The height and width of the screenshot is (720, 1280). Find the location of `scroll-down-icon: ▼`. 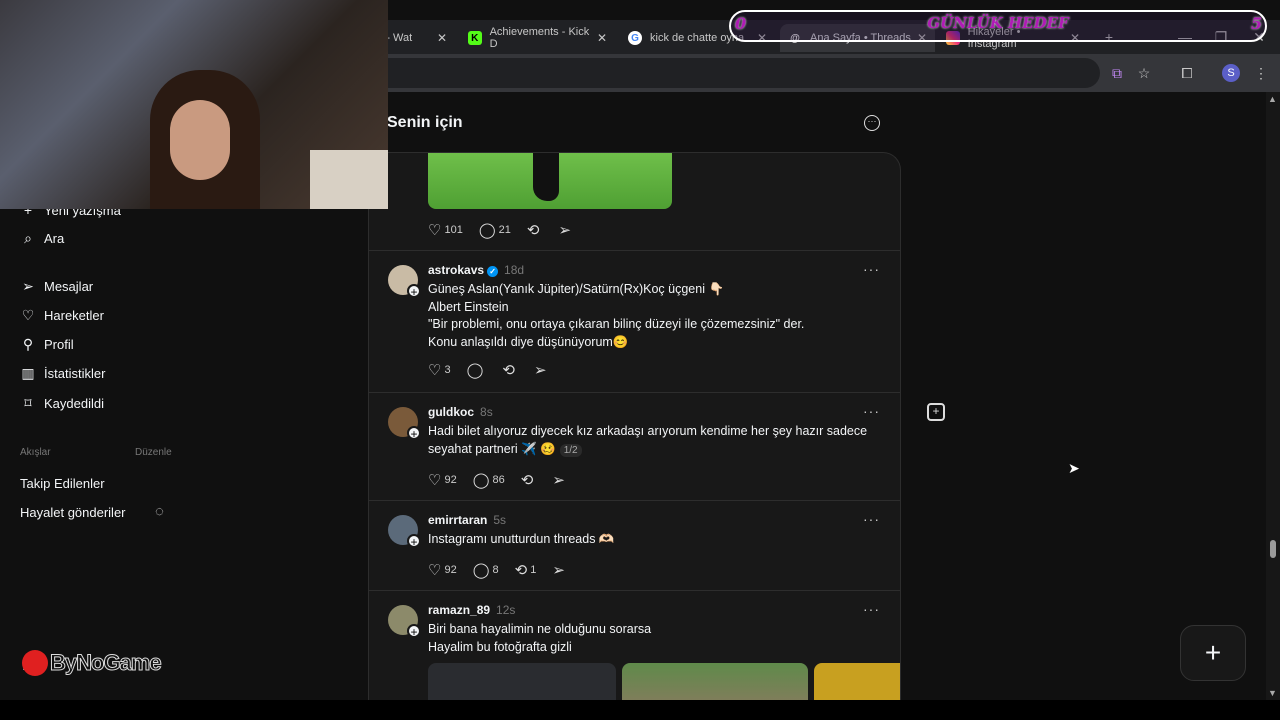

scroll-down-icon: ▼ is located at coordinates (1272, 693).